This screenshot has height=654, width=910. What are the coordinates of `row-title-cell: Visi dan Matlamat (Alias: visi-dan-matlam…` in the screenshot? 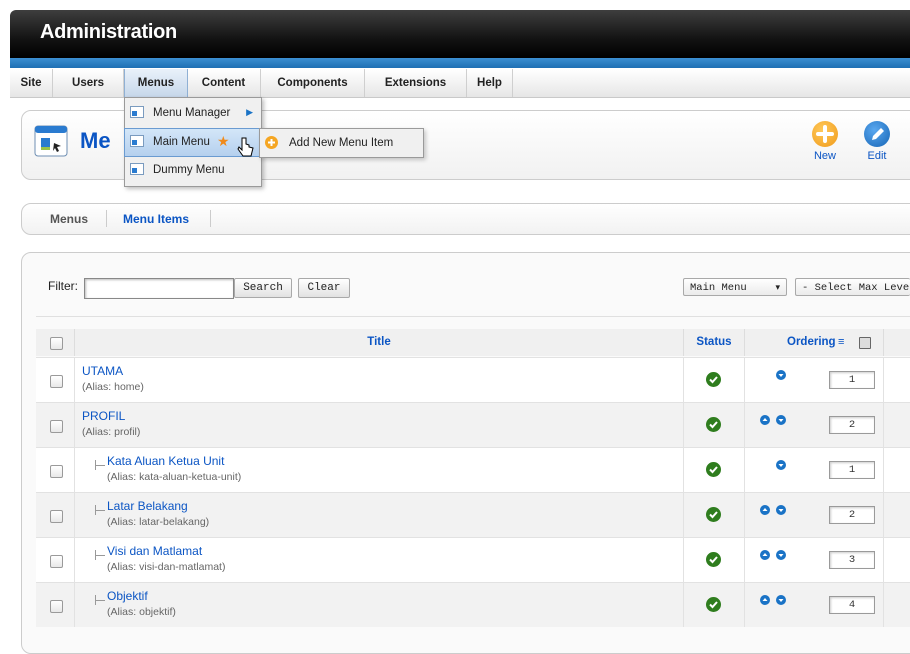 It's located at (379, 560).